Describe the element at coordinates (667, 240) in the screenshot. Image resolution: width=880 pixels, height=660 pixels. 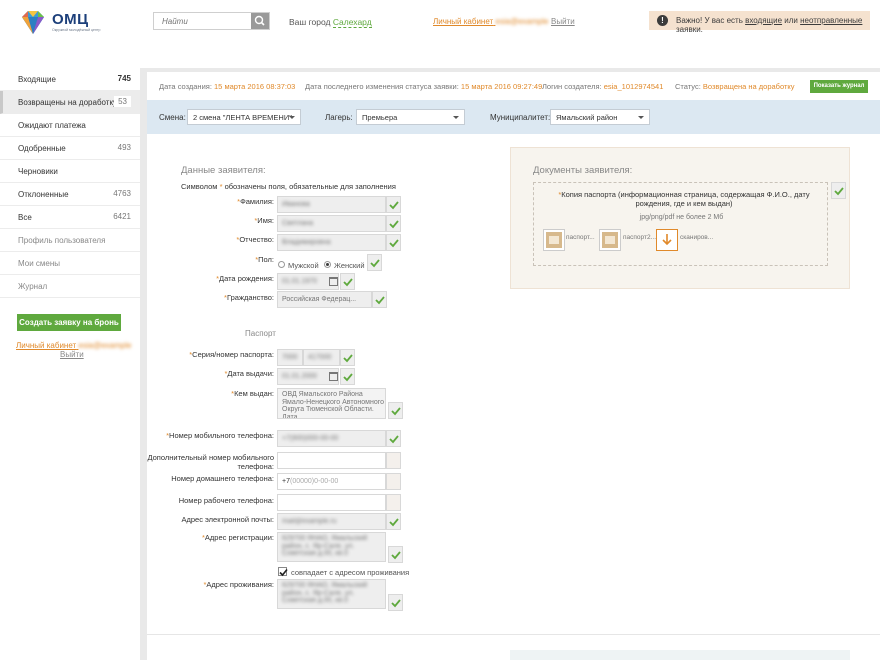
I see `upload-button` at that location.